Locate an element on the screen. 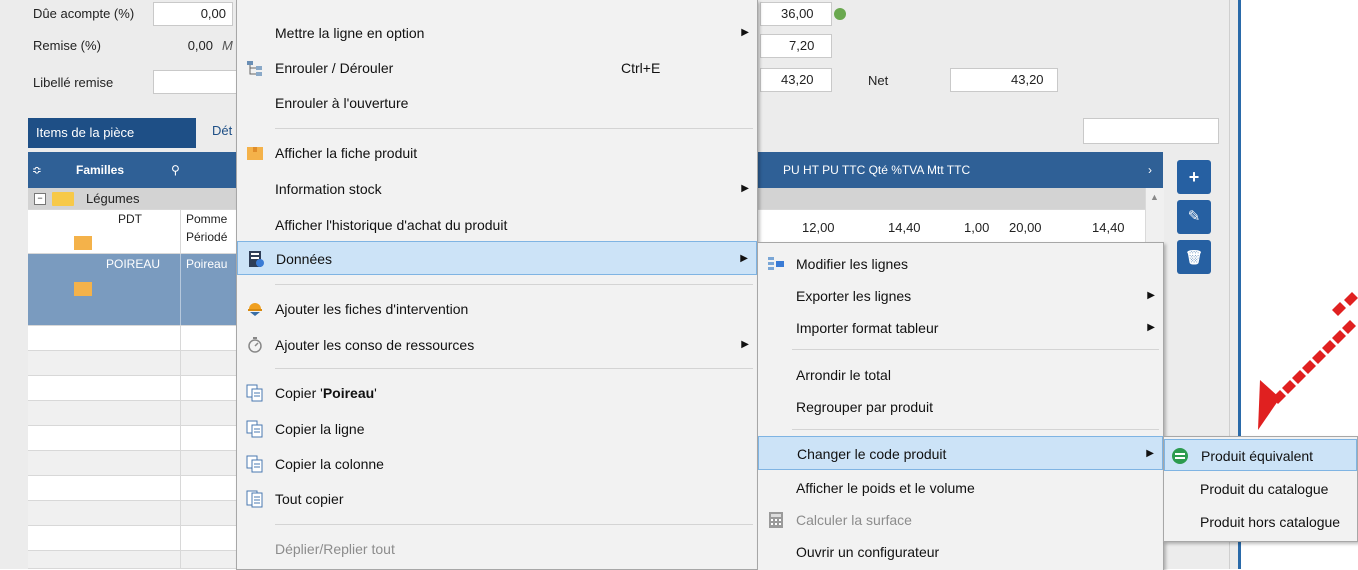 The height and width of the screenshot is (570, 1358). green-status-icon is located at coordinates (840, 14).